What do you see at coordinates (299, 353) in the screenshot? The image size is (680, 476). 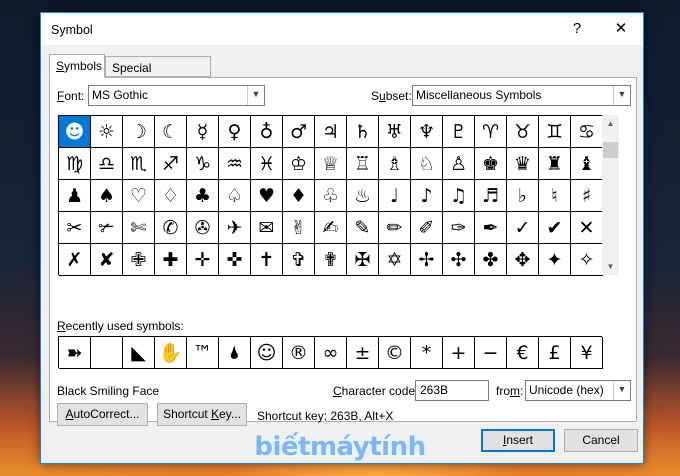 I see `recent-symbol-cell: ®` at bounding box center [299, 353].